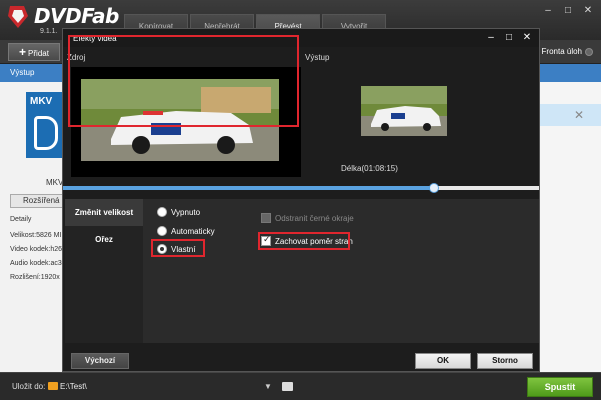 The height and width of the screenshot is (400, 601). I want to click on seek-slider-fill, so click(248, 188).